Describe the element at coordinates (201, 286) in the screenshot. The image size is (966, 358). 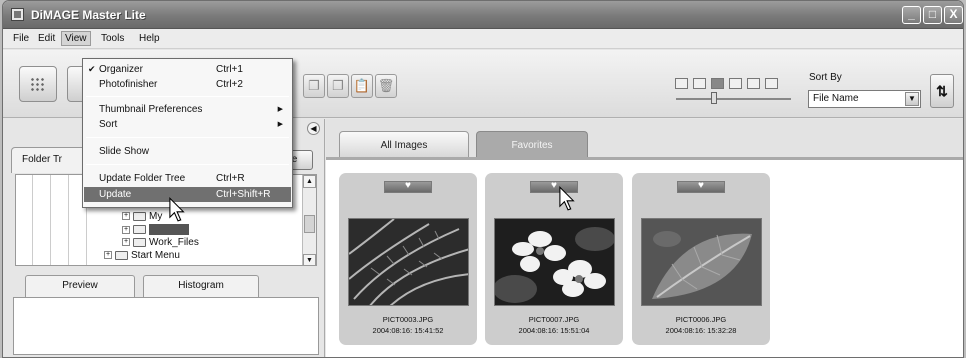
I see `tab-histogram: Histogram` at that location.